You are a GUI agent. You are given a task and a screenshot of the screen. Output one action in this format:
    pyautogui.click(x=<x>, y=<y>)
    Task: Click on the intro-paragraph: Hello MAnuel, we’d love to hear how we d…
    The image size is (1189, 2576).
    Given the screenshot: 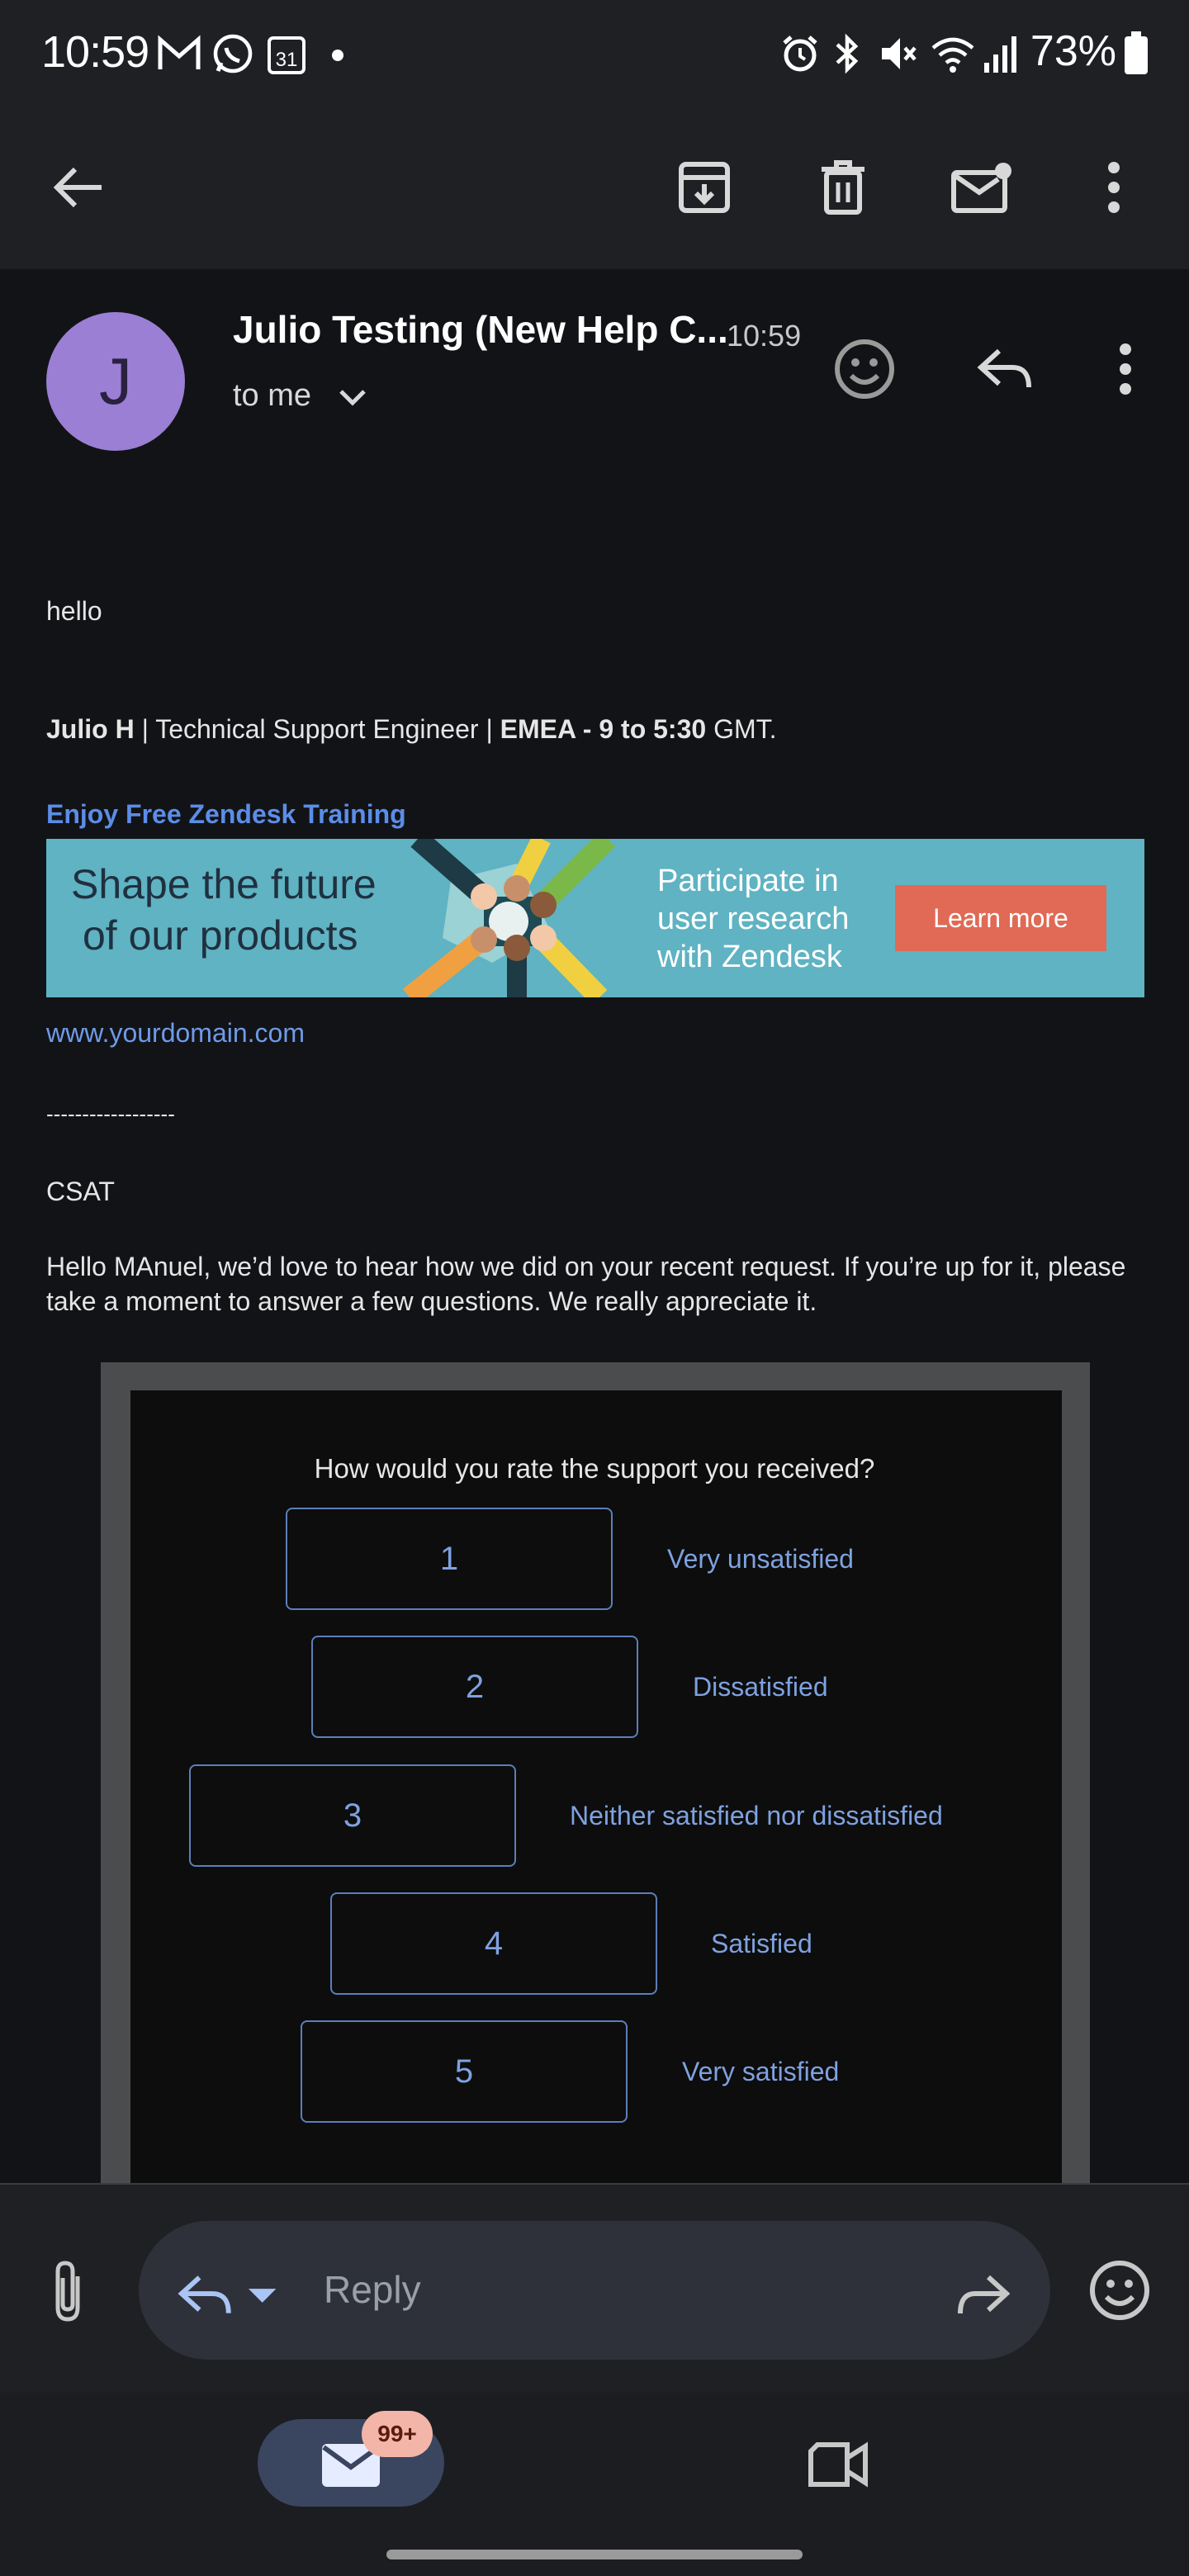 What is the action you would take?
    pyautogui.click(x=586, y=1284)
    